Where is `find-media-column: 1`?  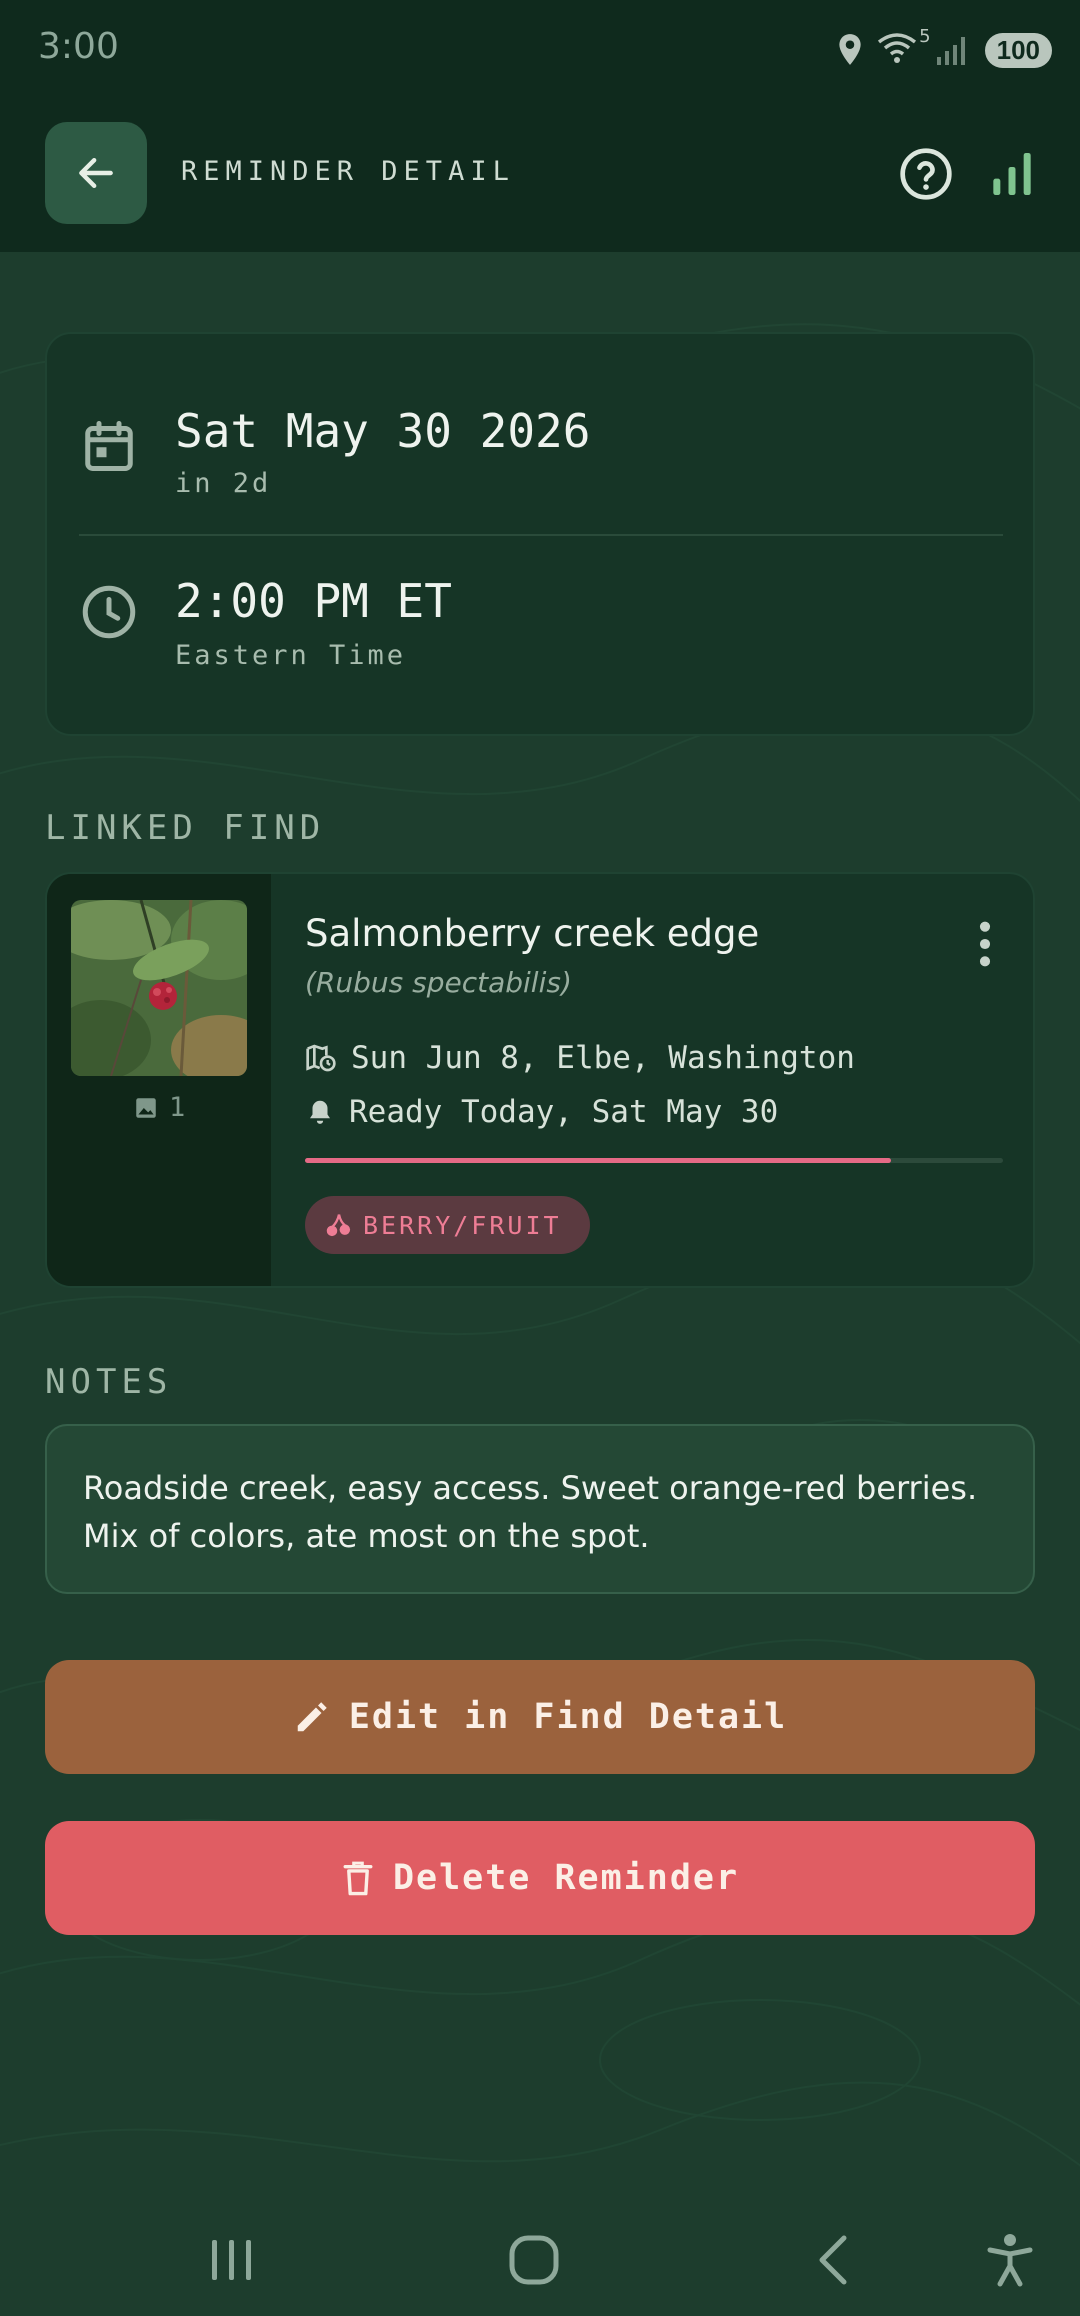 find-media-column: 1 is located at coordinates (159, 1080).